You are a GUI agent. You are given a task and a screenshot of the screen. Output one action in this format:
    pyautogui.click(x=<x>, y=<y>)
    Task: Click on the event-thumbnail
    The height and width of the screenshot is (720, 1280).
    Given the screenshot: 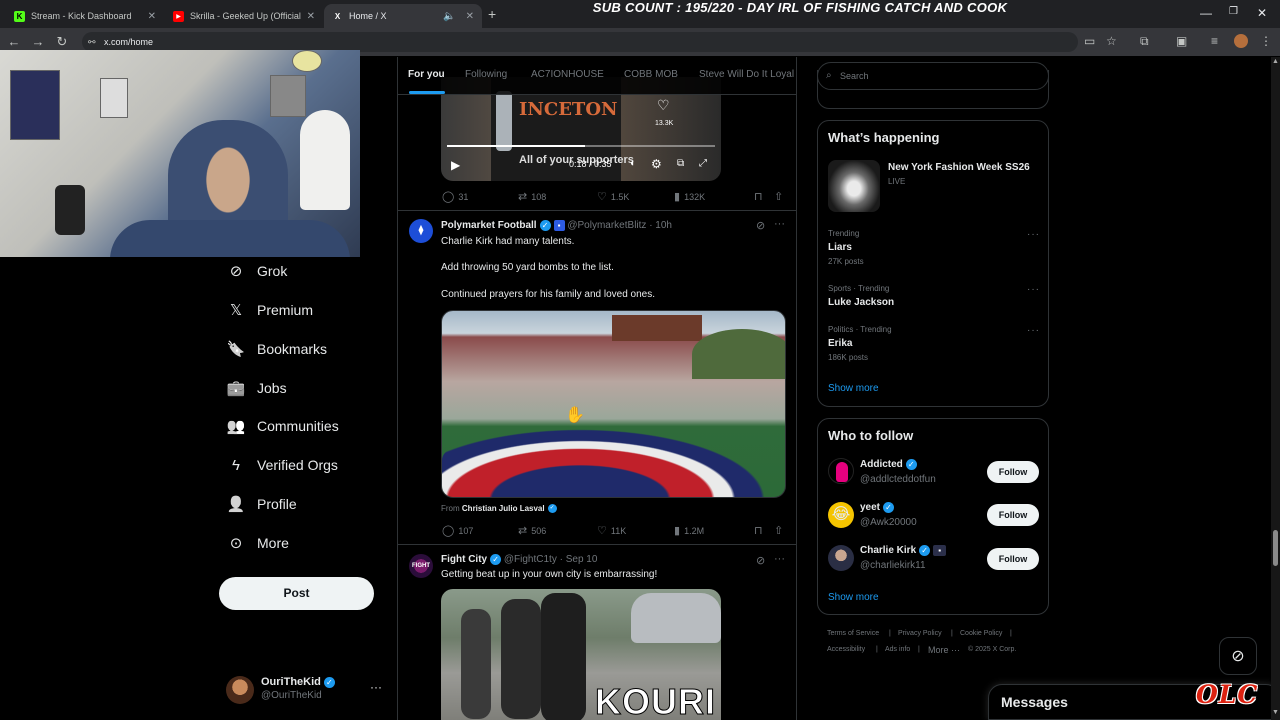 What is the action you would take?
    pyautogui.click(x=854, y=186)
    